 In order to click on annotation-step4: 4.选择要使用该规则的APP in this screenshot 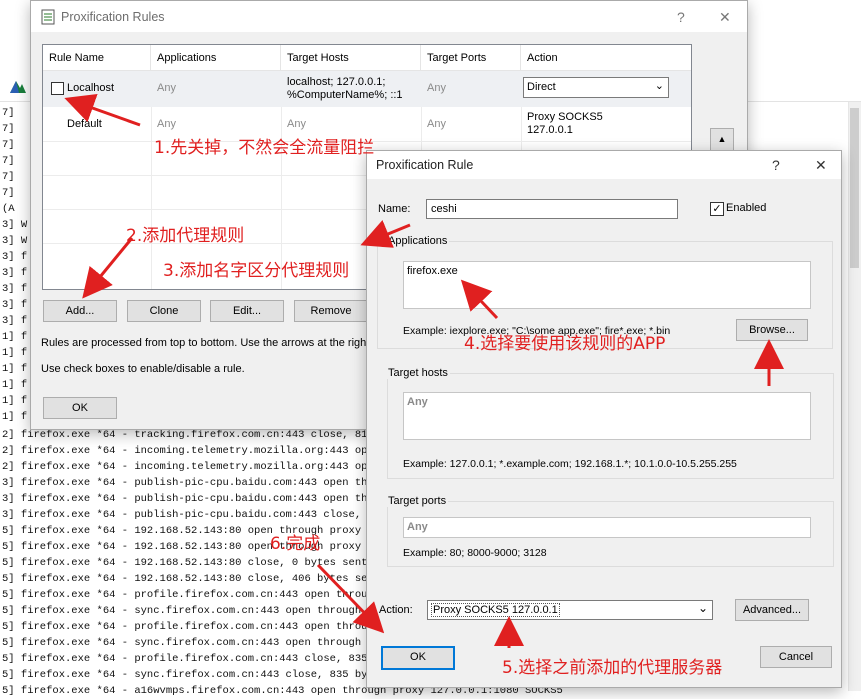, I will do `click(565, 344)`.